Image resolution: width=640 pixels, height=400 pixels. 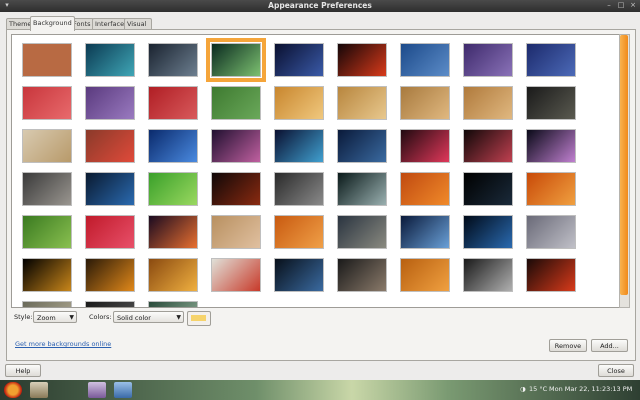 I want to click on weather-temperature: 15 °C, so click(x=538, y=389).